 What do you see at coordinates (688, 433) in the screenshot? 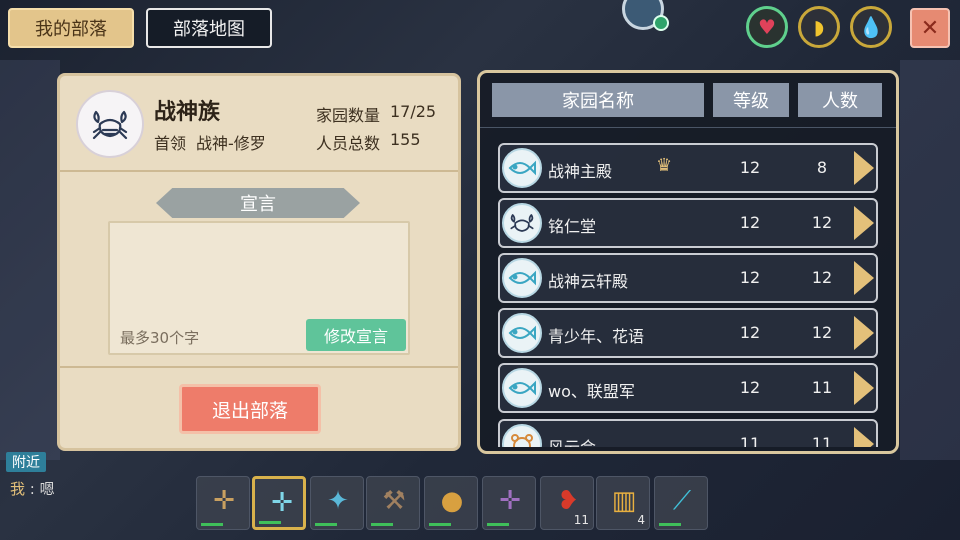
I see `list-item: 风云会 11 11` at bounding box center [688, 433].